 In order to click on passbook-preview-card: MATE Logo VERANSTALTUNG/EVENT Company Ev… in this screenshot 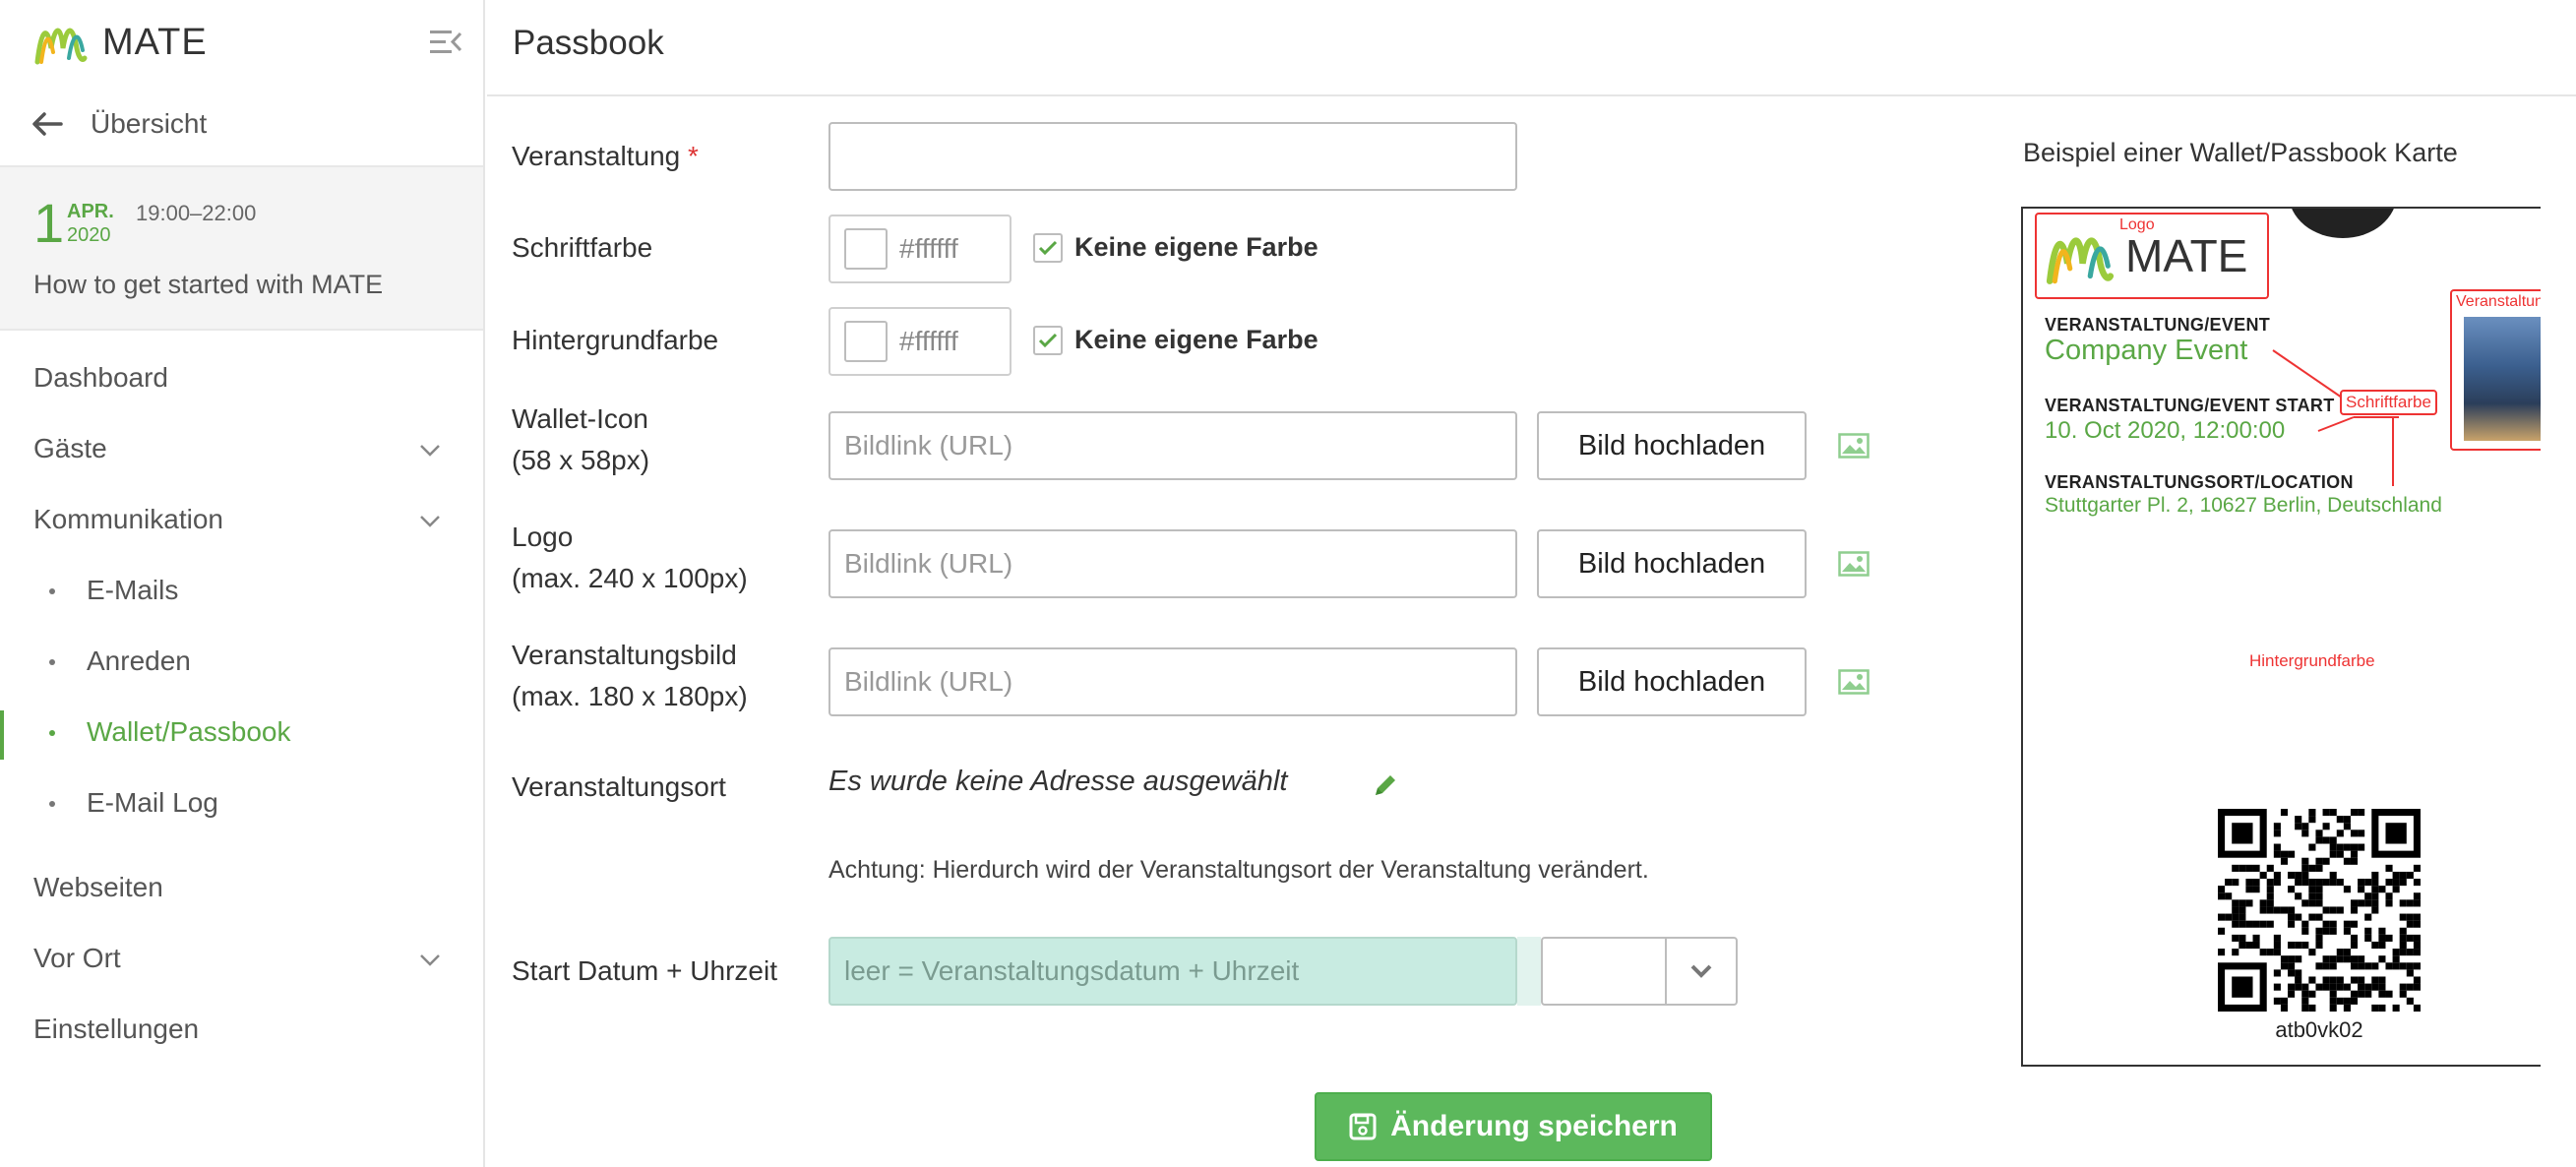, I will do `click(2281, 637)`.